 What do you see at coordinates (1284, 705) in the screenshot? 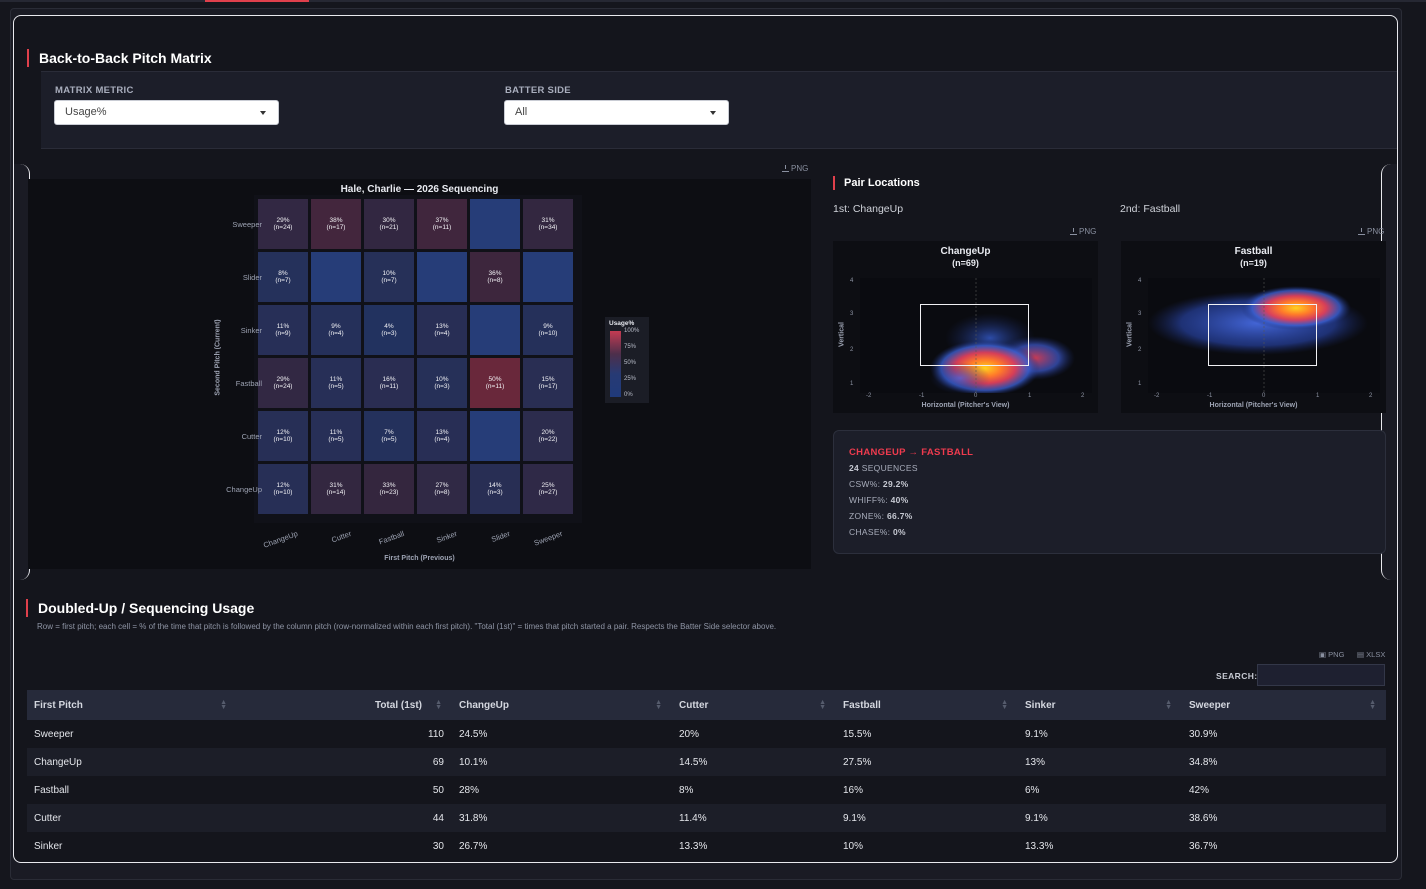
I see `col-sweeper: Sweeper ▲ ▼` at bounding box center [1284, 705].